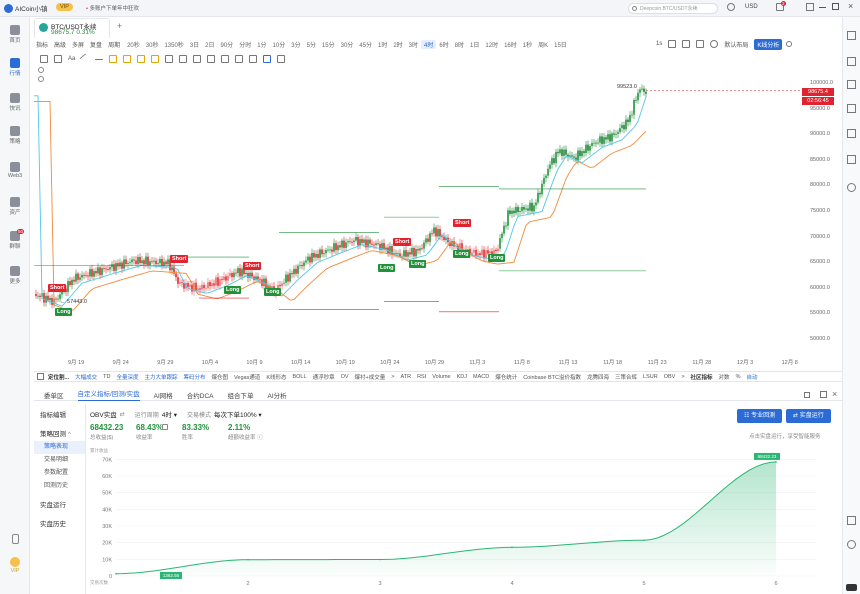  What do you see at coordinates (86, 377) in the screenshot?
I see `indicator-item: 大幅成交` at bounding box center [86, 377].